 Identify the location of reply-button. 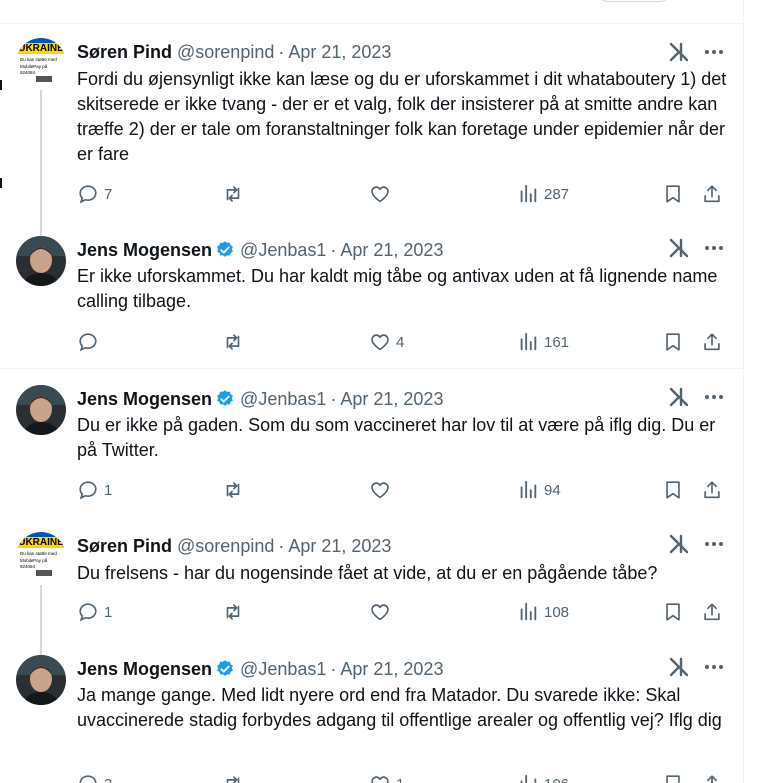
(90, 342).